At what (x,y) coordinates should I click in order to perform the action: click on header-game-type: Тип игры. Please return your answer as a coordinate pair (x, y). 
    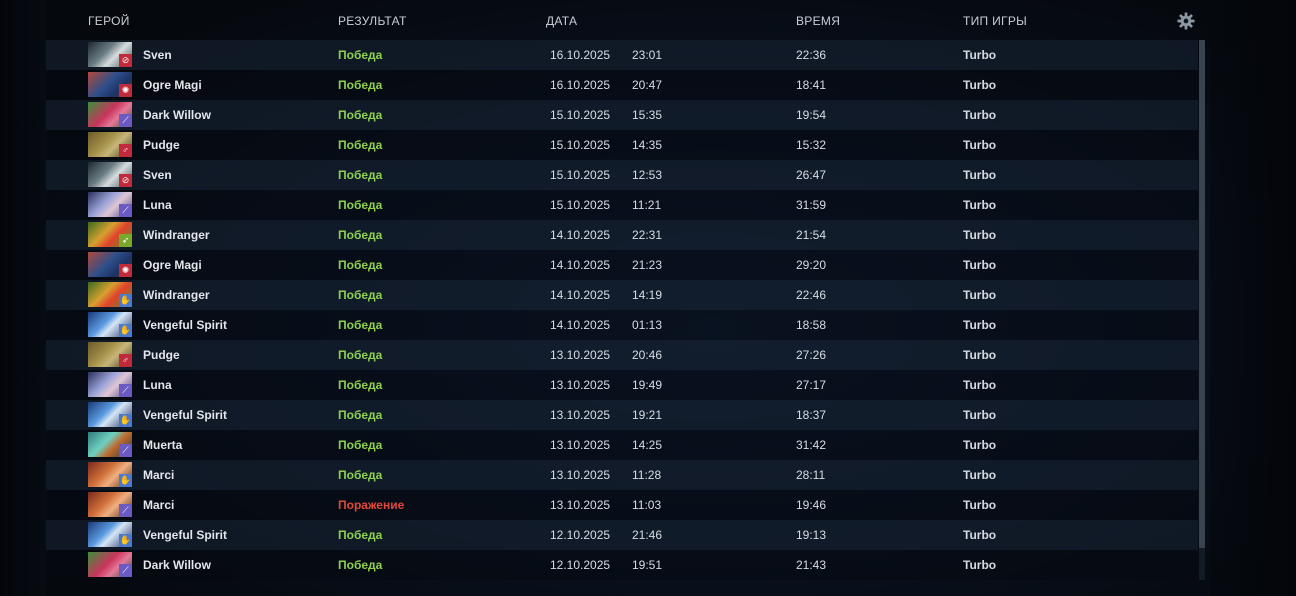
    Looking at the image, I should click on (995, 21).